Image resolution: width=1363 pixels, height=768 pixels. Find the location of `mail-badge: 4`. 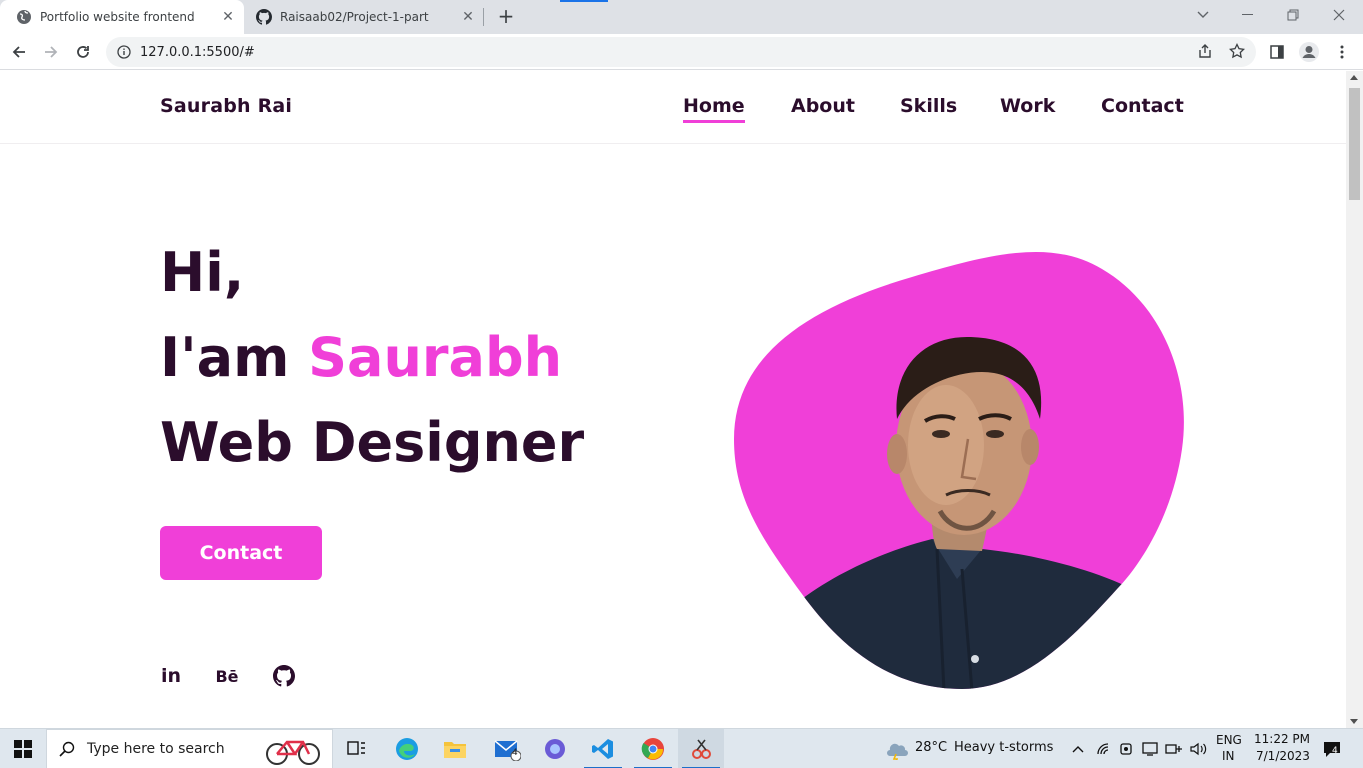

mail-badge: 4 is located at coordinates (515, 753).